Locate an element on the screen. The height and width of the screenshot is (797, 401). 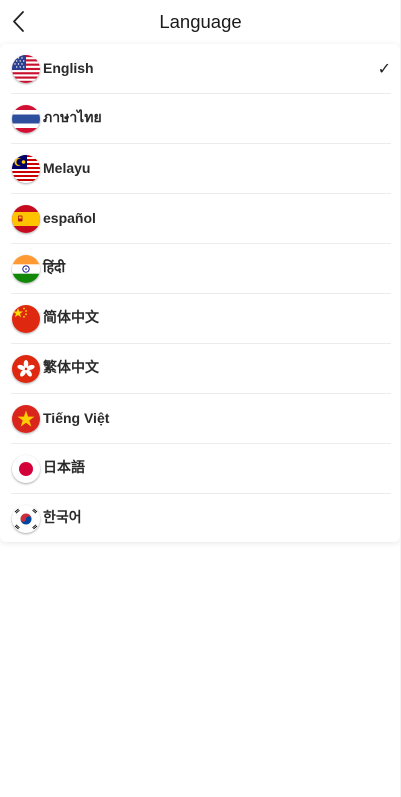
spain-flag-icon is located at coordinates (26, 219).